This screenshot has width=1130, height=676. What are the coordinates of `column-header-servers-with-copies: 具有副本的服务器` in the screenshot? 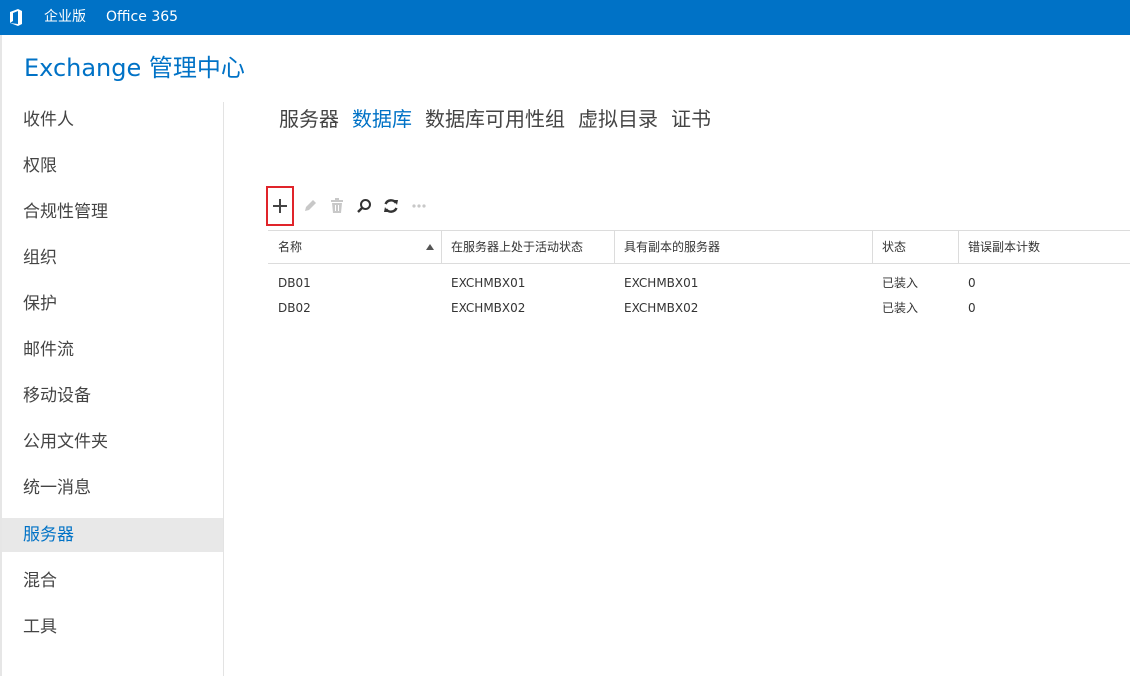 It's located at (672, 247).